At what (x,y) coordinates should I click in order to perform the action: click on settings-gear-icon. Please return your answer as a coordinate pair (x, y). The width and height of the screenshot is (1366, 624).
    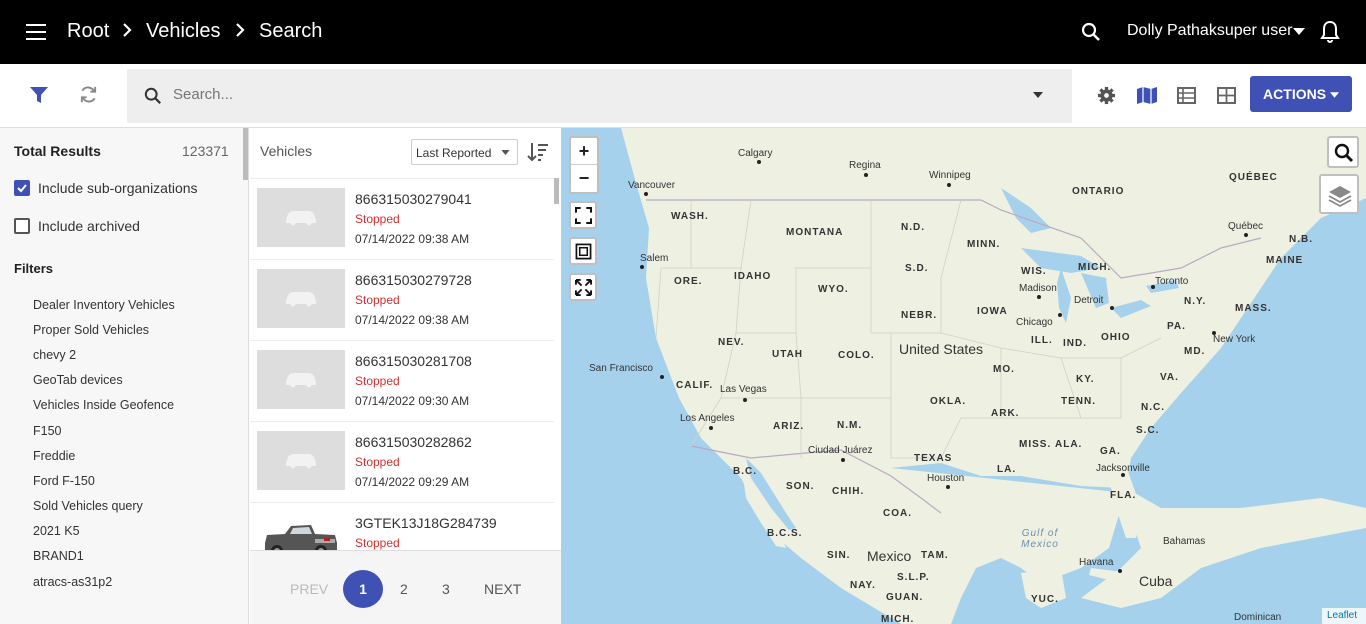
    Looking at the image, I should click on (1106, 95).